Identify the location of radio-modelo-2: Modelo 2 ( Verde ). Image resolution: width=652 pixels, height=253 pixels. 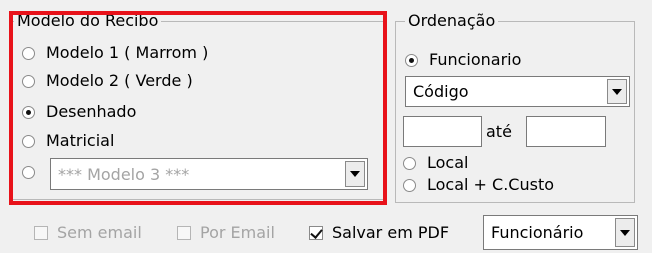
(107, 81).